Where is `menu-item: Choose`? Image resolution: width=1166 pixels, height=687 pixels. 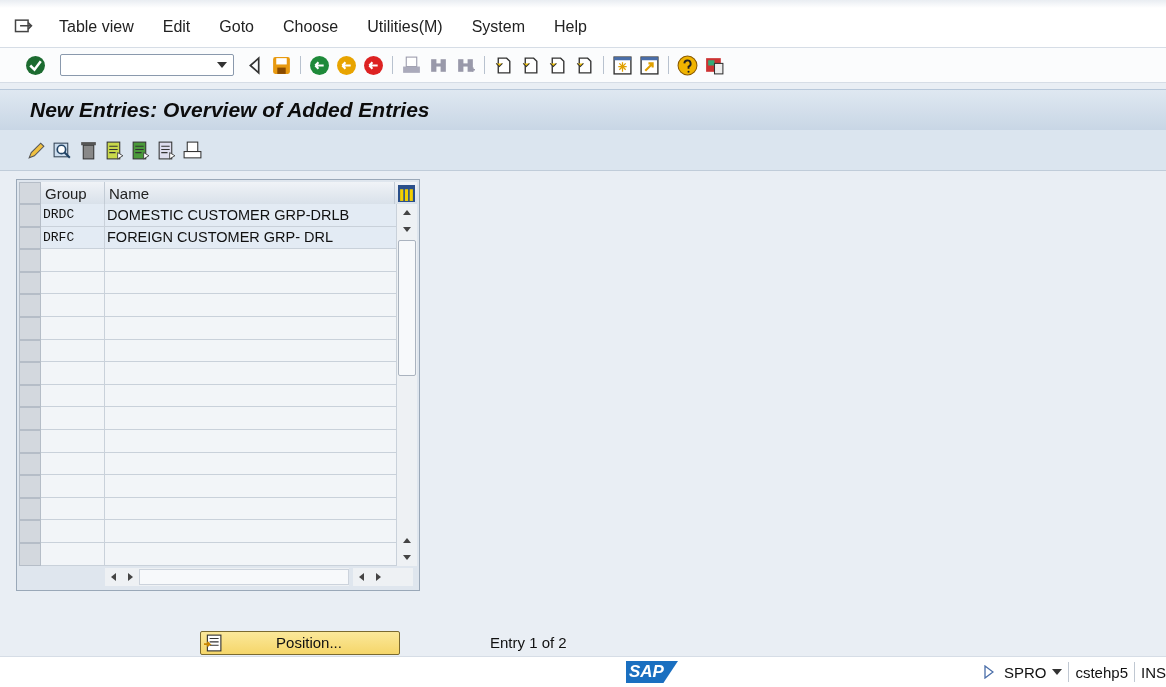 menu-item: Choose is located at coordinates (310, 26).